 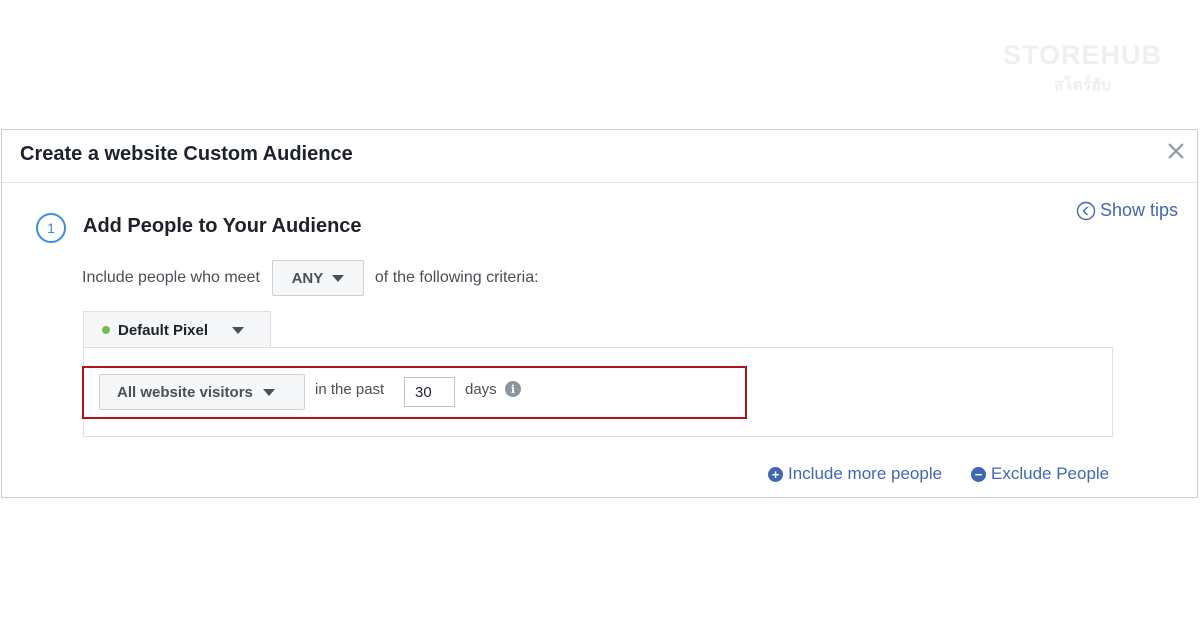 What do you see at coordinates (481, 389) in the screenshot?
I see `days-label: days` at bounding box center [481, 389].